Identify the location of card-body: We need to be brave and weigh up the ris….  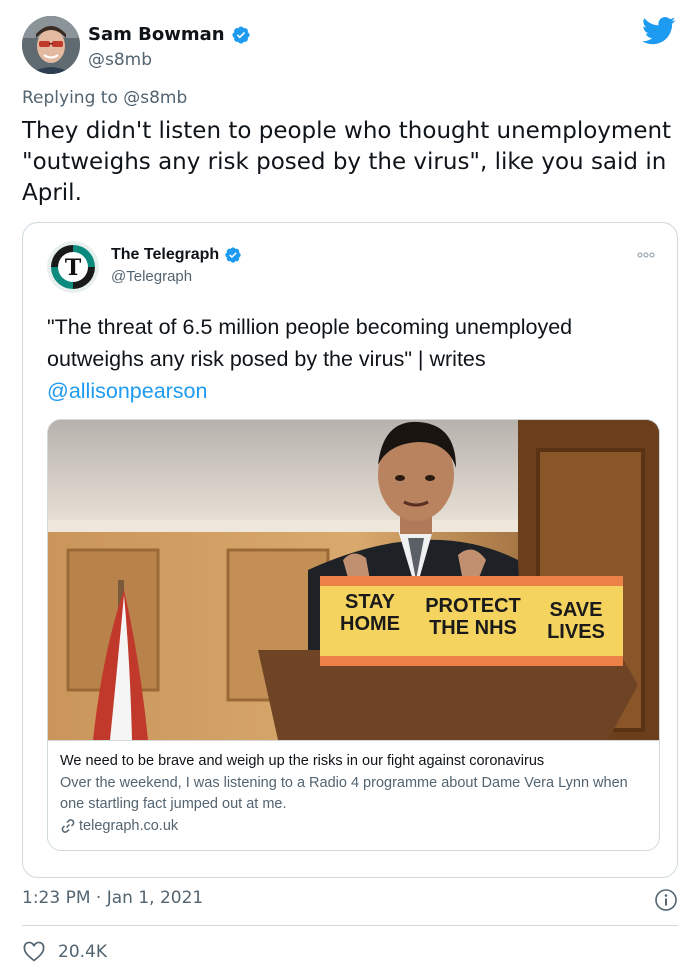
(353, 795).